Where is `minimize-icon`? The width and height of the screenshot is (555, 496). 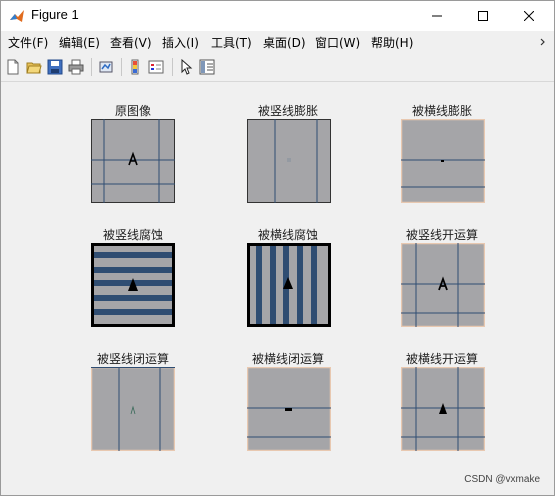 minimize-icon is located at coordinates (437, 16).